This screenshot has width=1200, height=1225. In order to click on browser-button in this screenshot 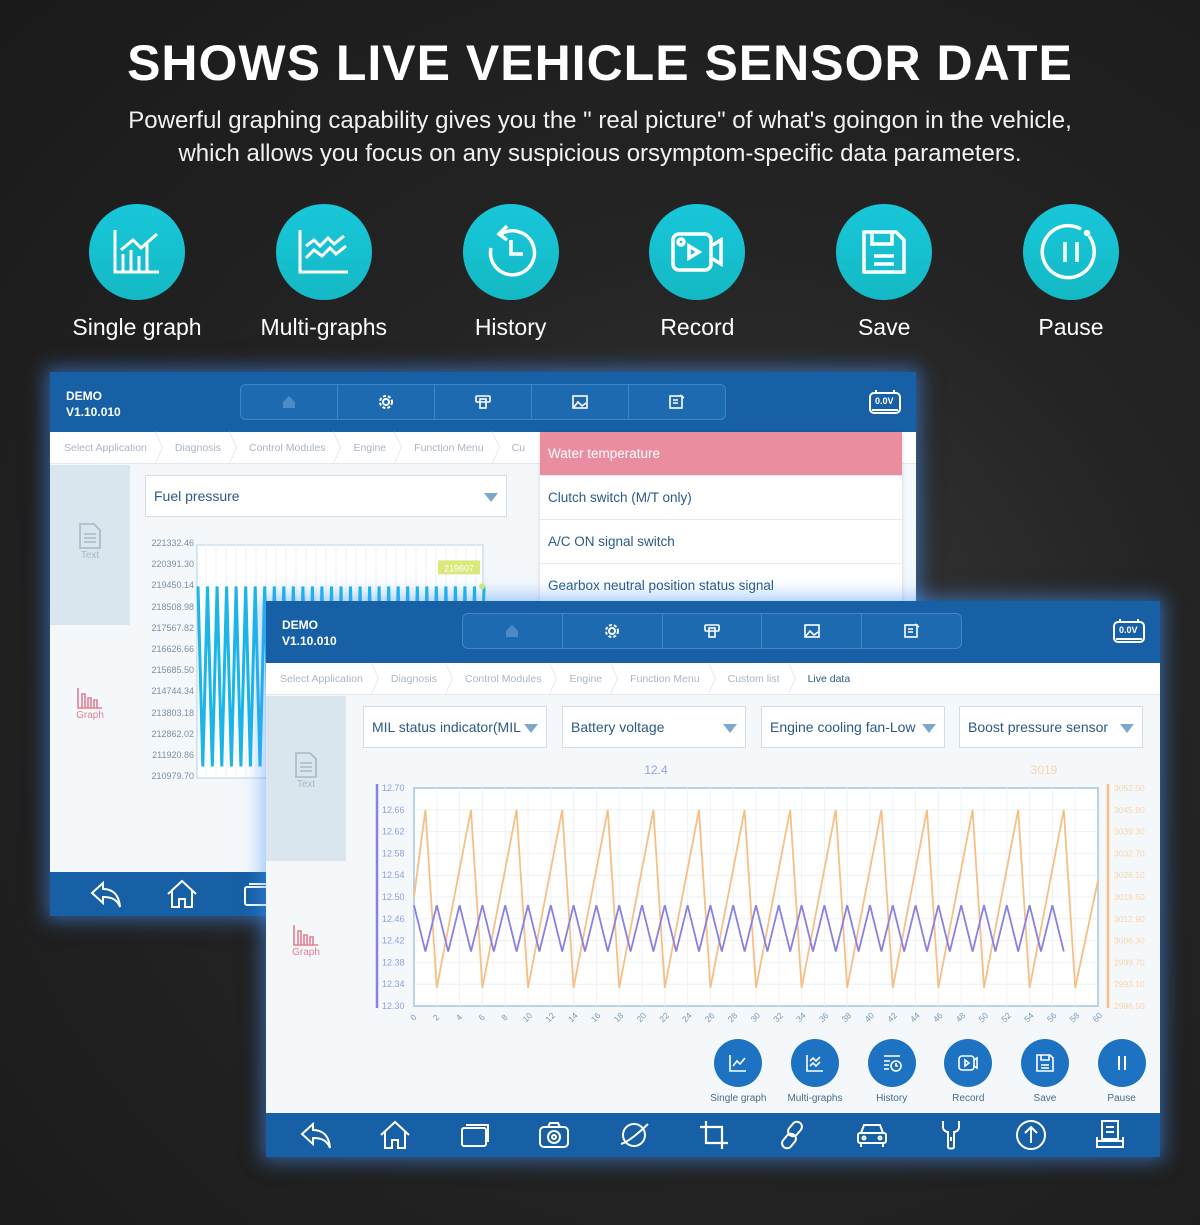, I will do `click(634, 1135)`.